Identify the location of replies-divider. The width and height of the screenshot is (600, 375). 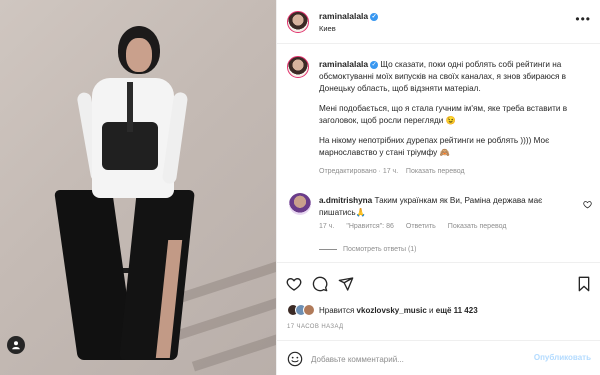
(328, 249).